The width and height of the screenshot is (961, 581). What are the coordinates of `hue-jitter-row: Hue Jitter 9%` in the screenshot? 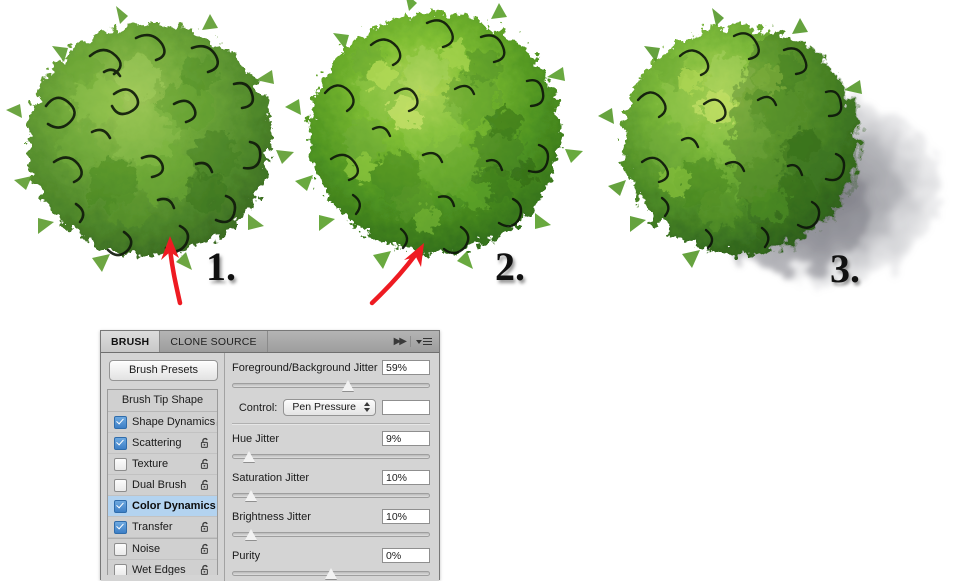 It's located at (331, 438).